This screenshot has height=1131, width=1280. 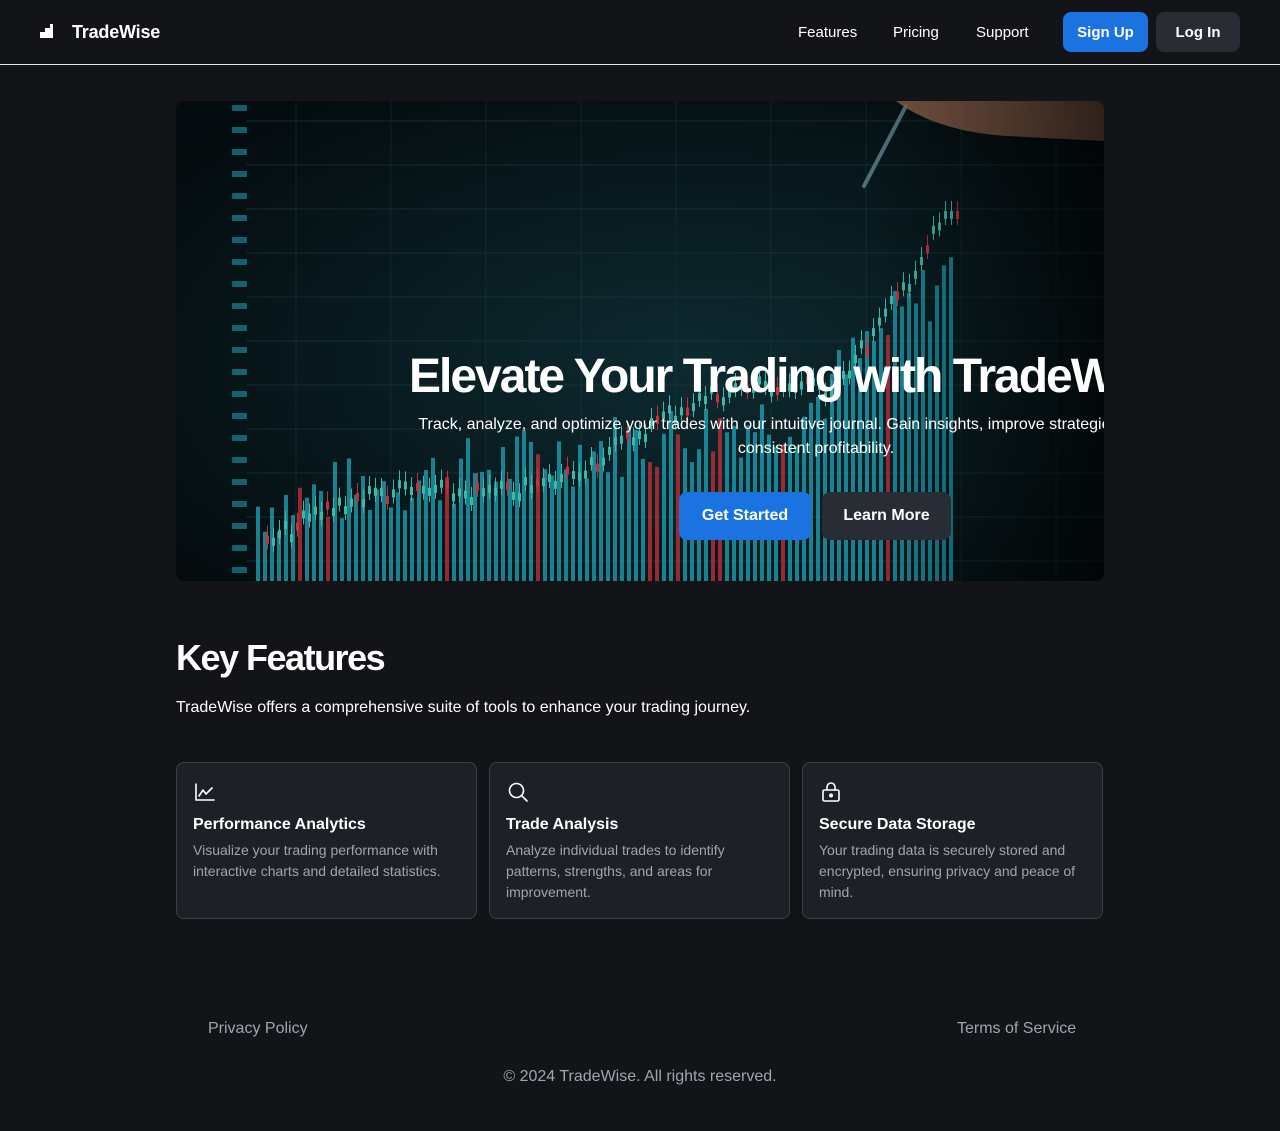 What do you see at coordinates (886, 516) in the screenshot?
I see `learn-more-button: Learn More` at bounding box center [886, 516].